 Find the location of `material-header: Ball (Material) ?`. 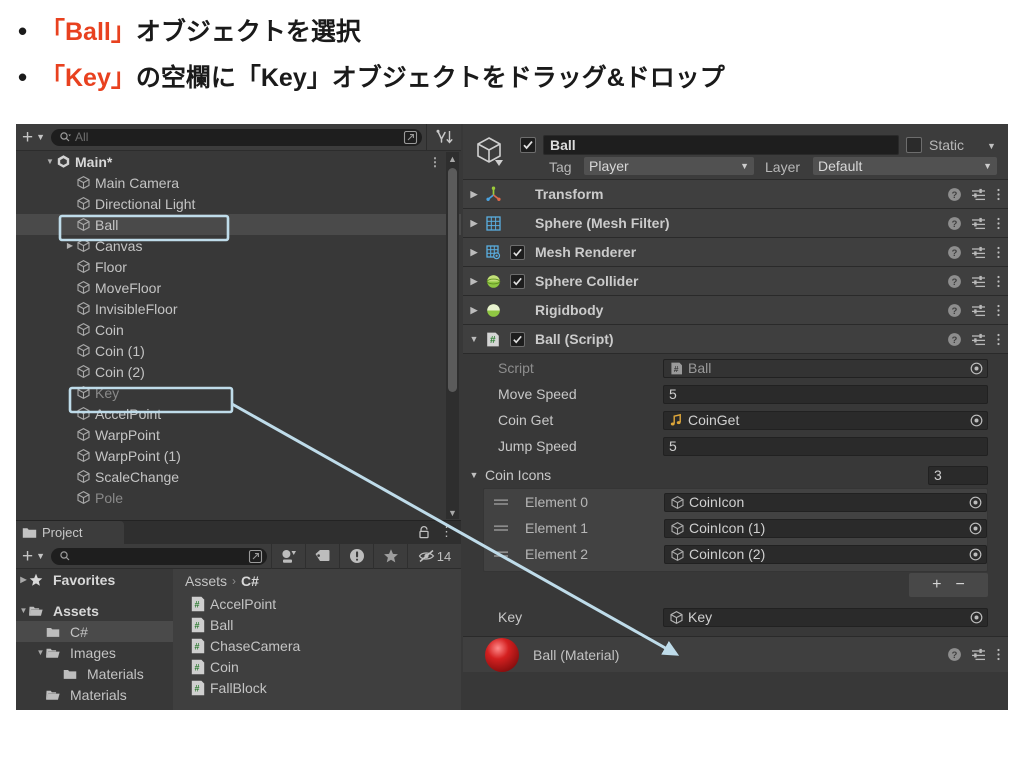

material-header: Ball (Material) ? is located at coordinates (735, 654).